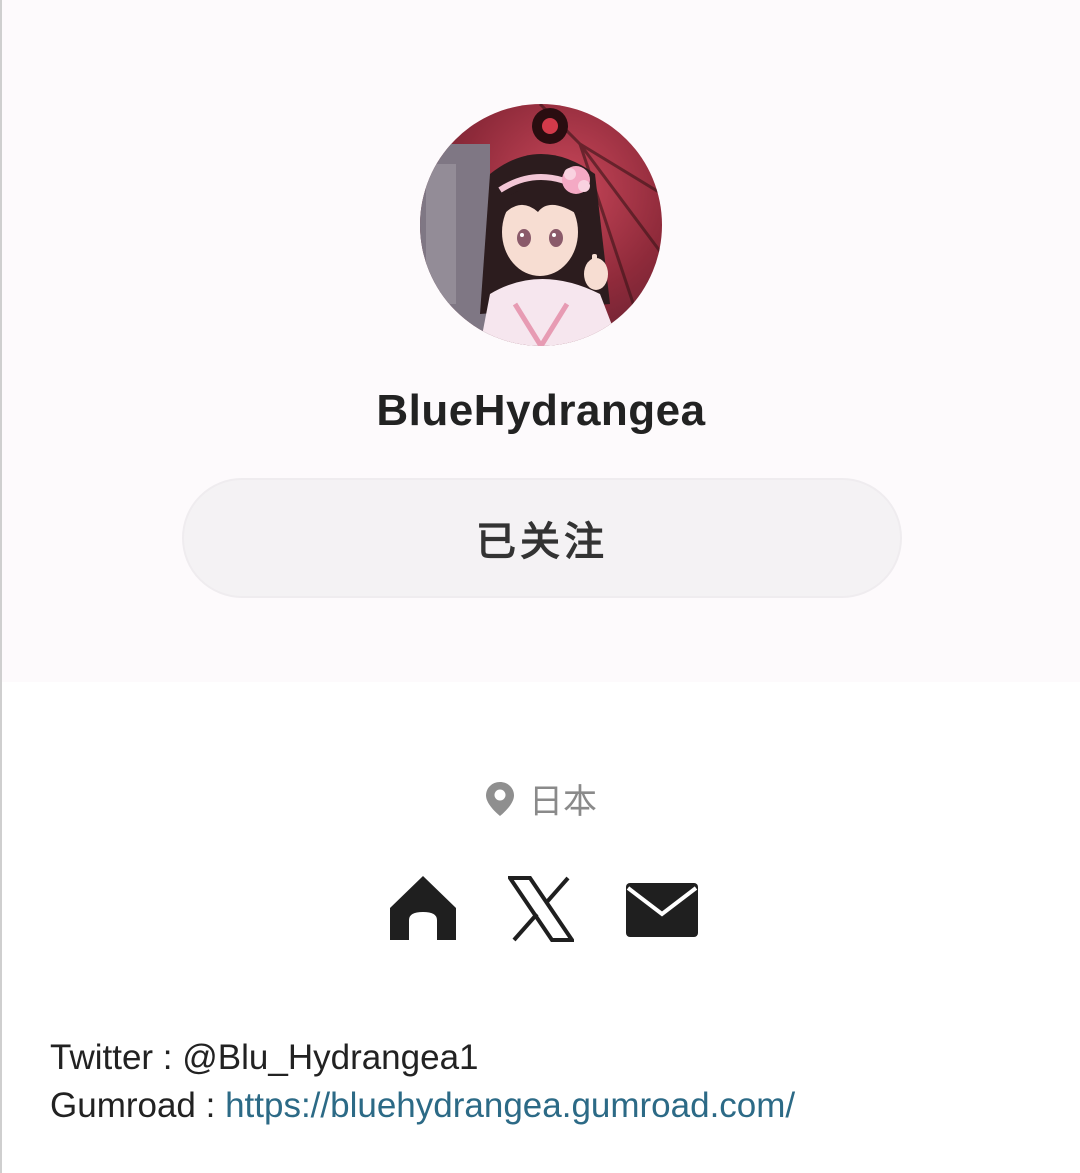 This screenshot has height=1173, width=1080. I want to click on bio-gumroad-label: Gumroad :, so click(138, 1105).